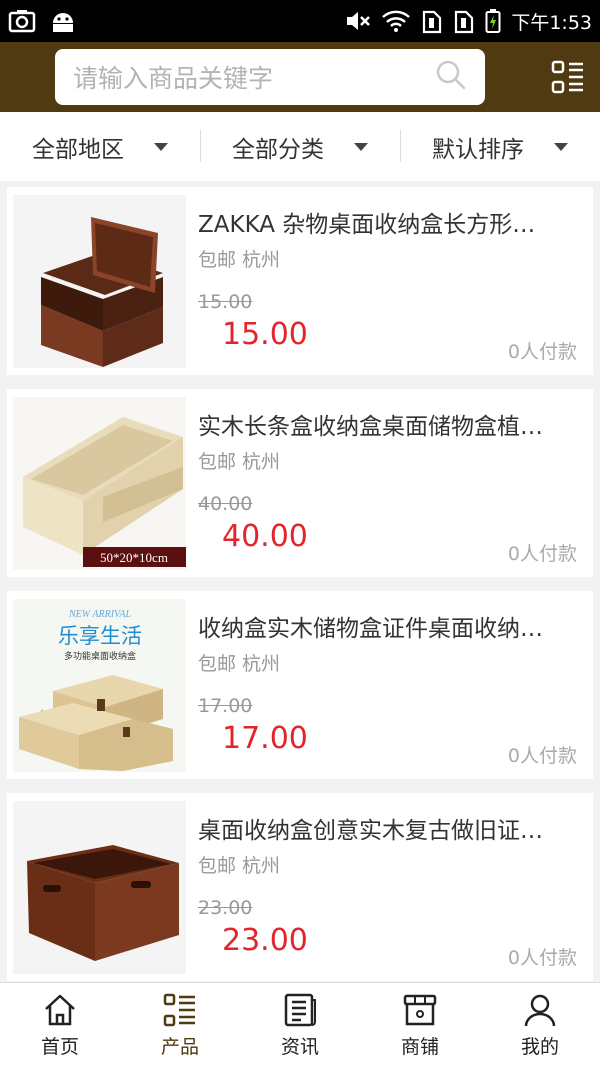 The image size is (600, 1067). Describe the element at coordinates (299, 1046) in the screenshot. I see `tab-label: 资讯` at that location.